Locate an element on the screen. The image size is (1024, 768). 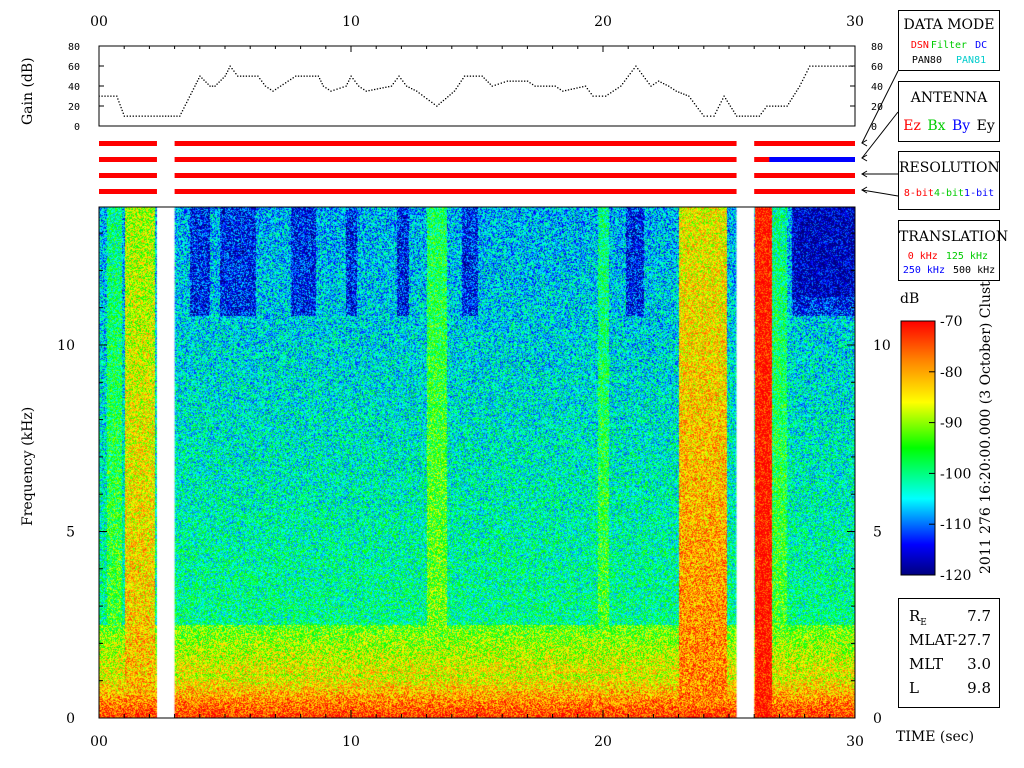
info-row-l: L 9.8 is located at coordinates (950, 690).